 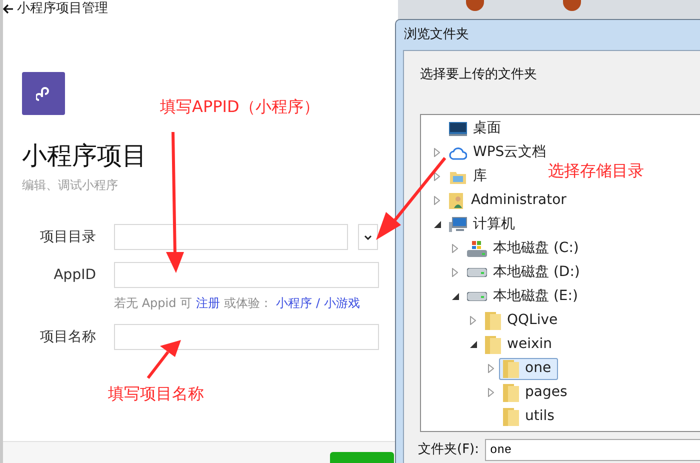 I want to click on mini-program-link: 小程序, so click(x=294, y=303).